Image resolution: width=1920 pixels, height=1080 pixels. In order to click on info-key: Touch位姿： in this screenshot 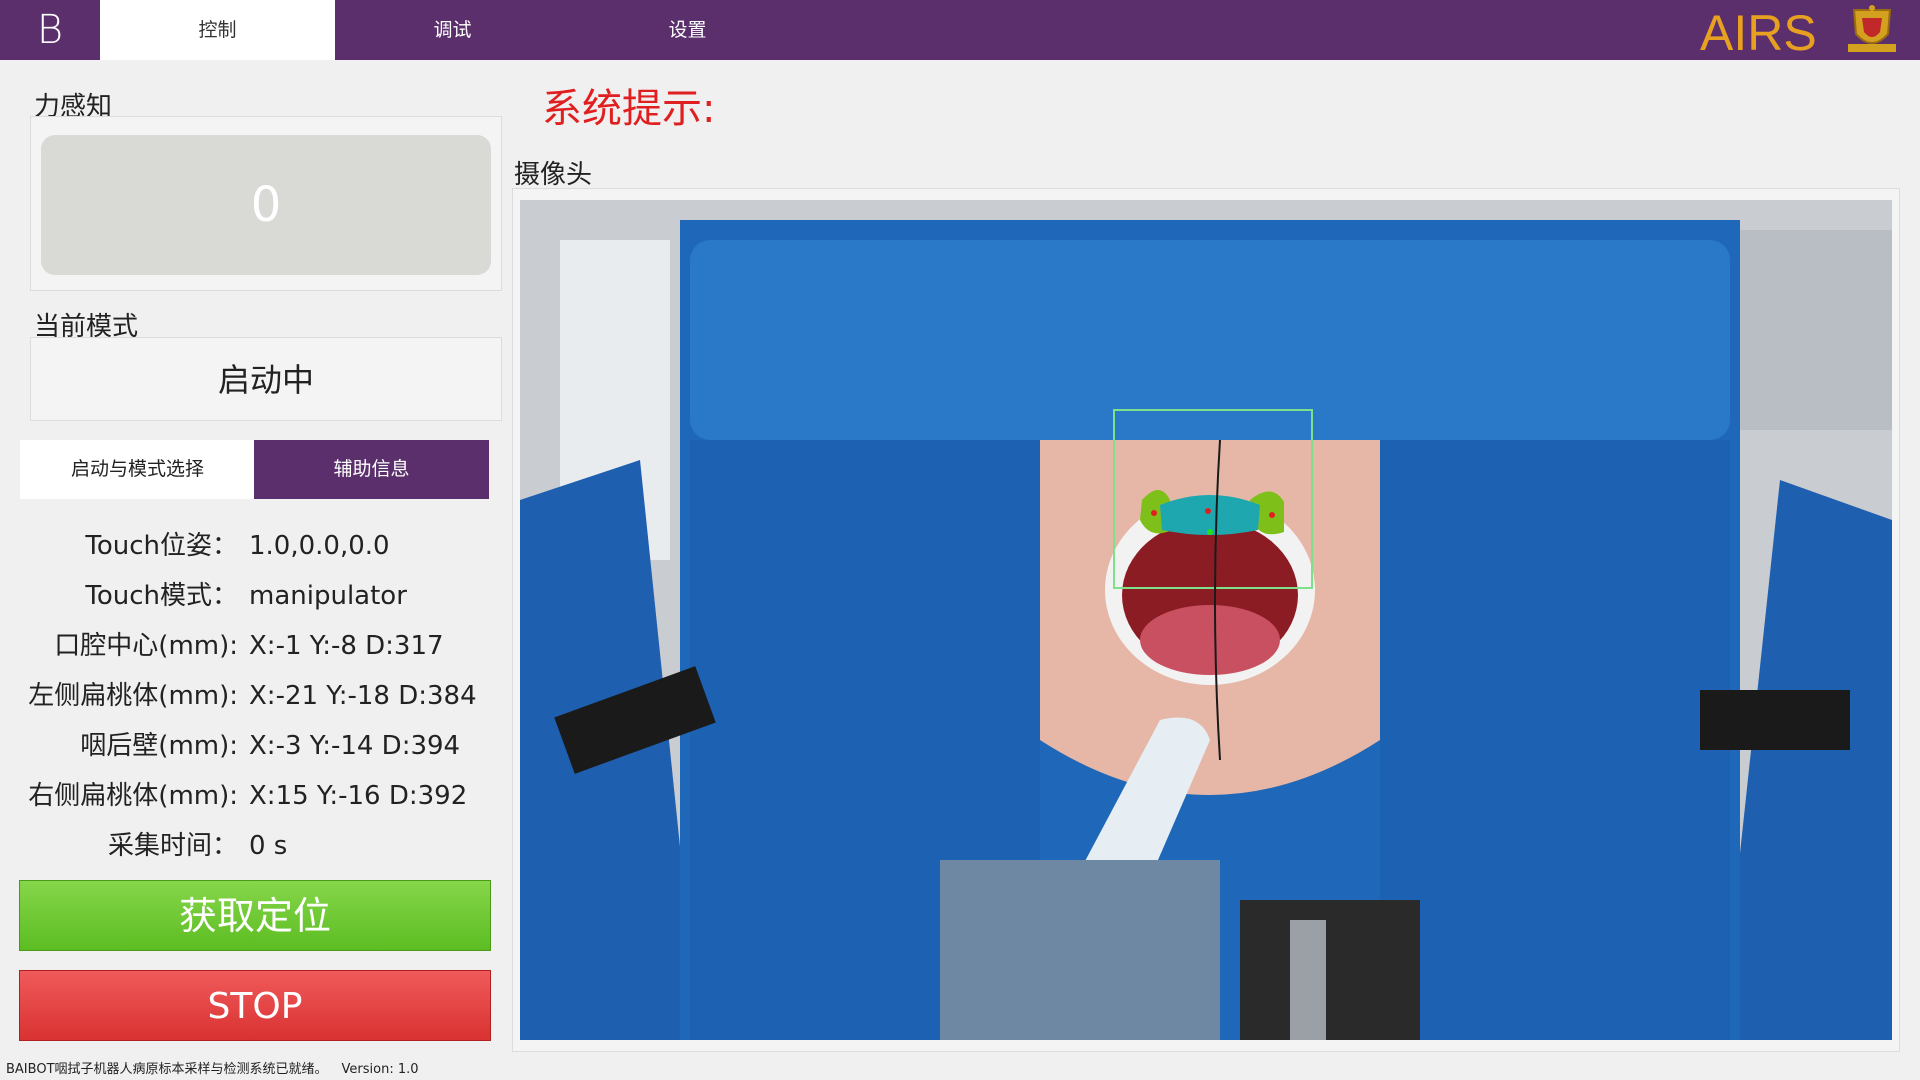, I will do `click(161, 546)`.